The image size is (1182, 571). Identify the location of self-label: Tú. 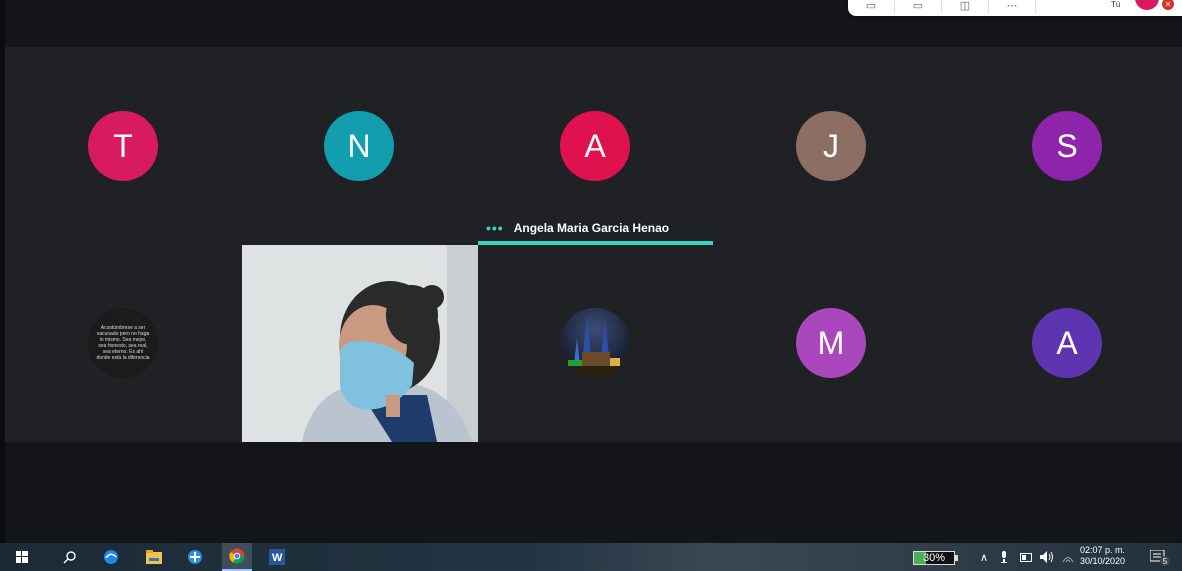
(1116, 4).